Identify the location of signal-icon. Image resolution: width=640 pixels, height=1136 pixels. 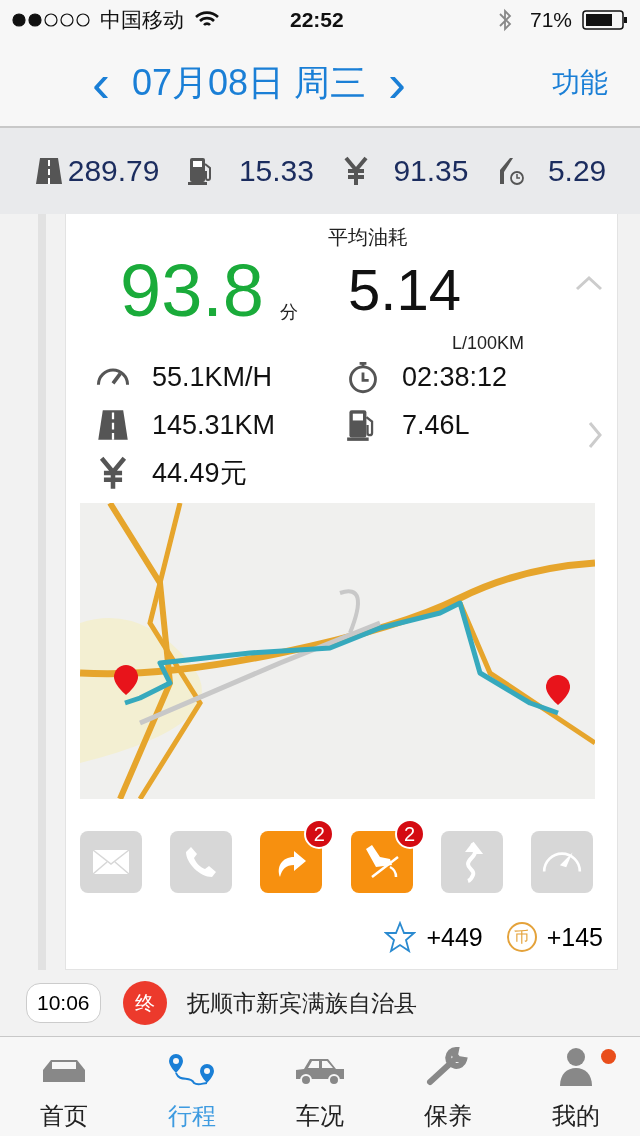
(52, 20).